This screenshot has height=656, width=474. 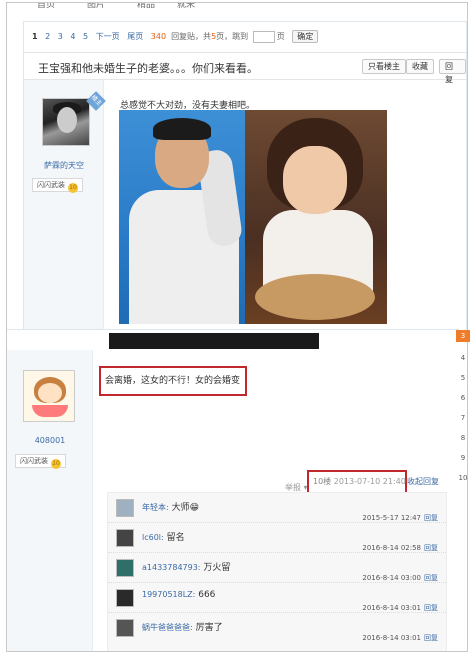 What do you see at coordinates (452, 71) in the screenshot?
I see `reply-button: 回复` at bounding box center [452, 71].